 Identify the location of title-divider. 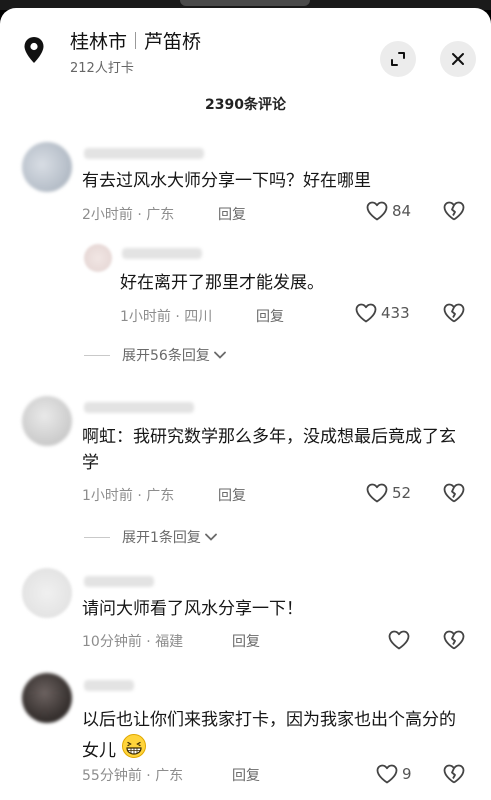
(136, 40).